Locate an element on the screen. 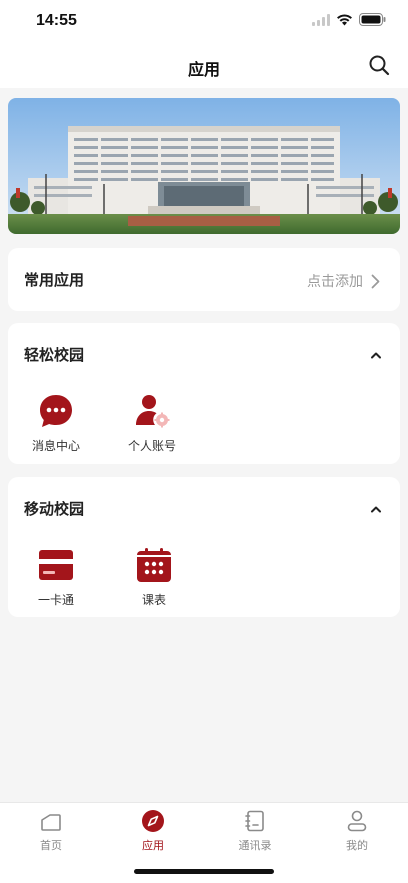  status-icons is located at coordinates (349, 19).